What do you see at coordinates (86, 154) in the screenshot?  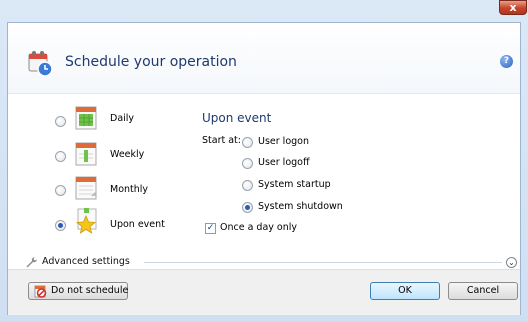 I see `calendar-weekly-icon` at bounding box center [86, 154].